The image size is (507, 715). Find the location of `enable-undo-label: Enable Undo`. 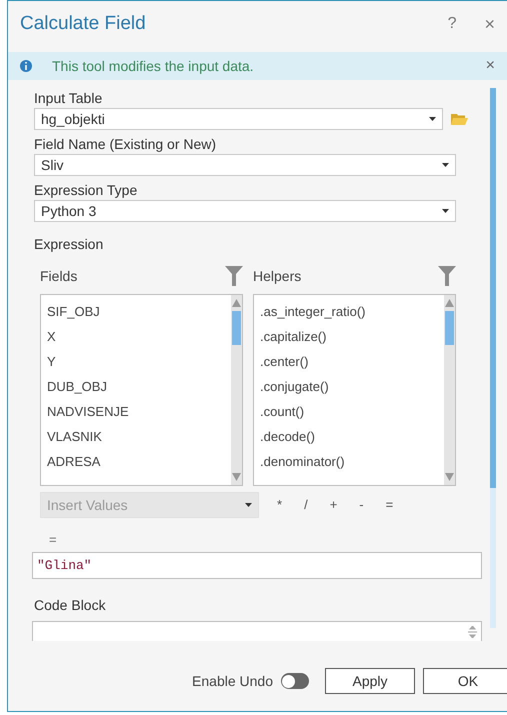

enable-undo-label: Enable Undo is located at coordinates (232, 681).